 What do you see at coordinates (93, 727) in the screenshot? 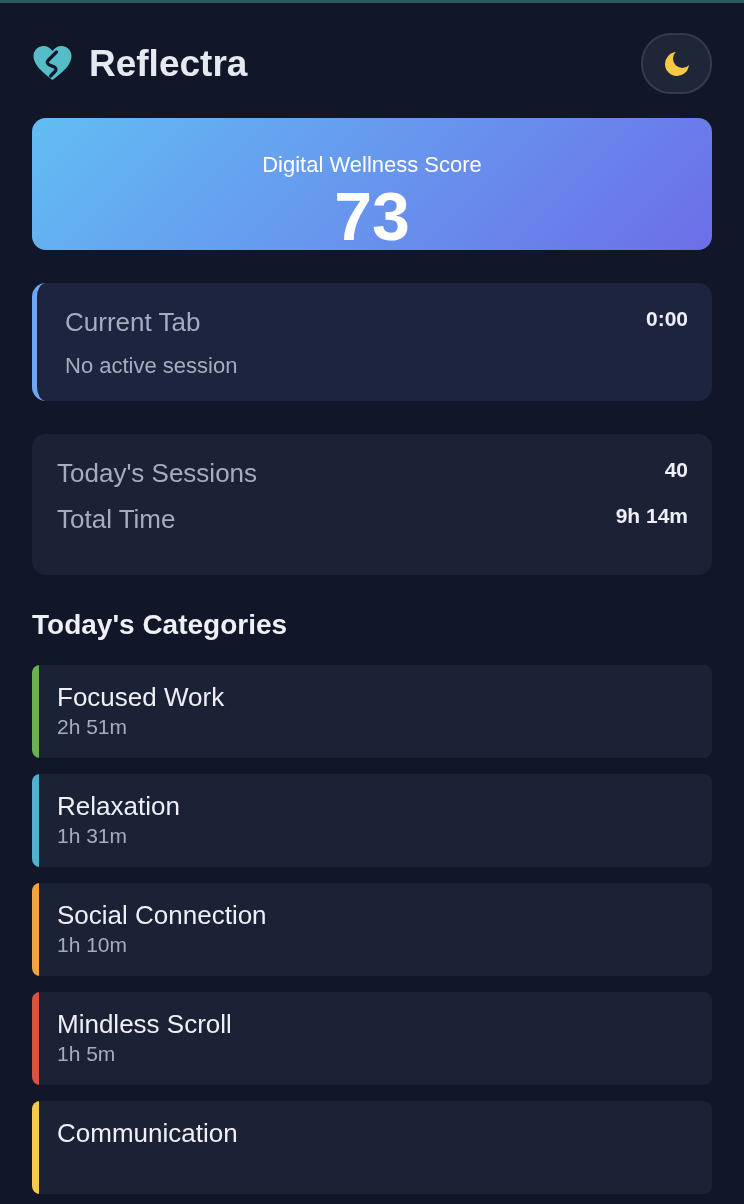
I see `category-time: 2h 51m` at bounding box center [93, 727].